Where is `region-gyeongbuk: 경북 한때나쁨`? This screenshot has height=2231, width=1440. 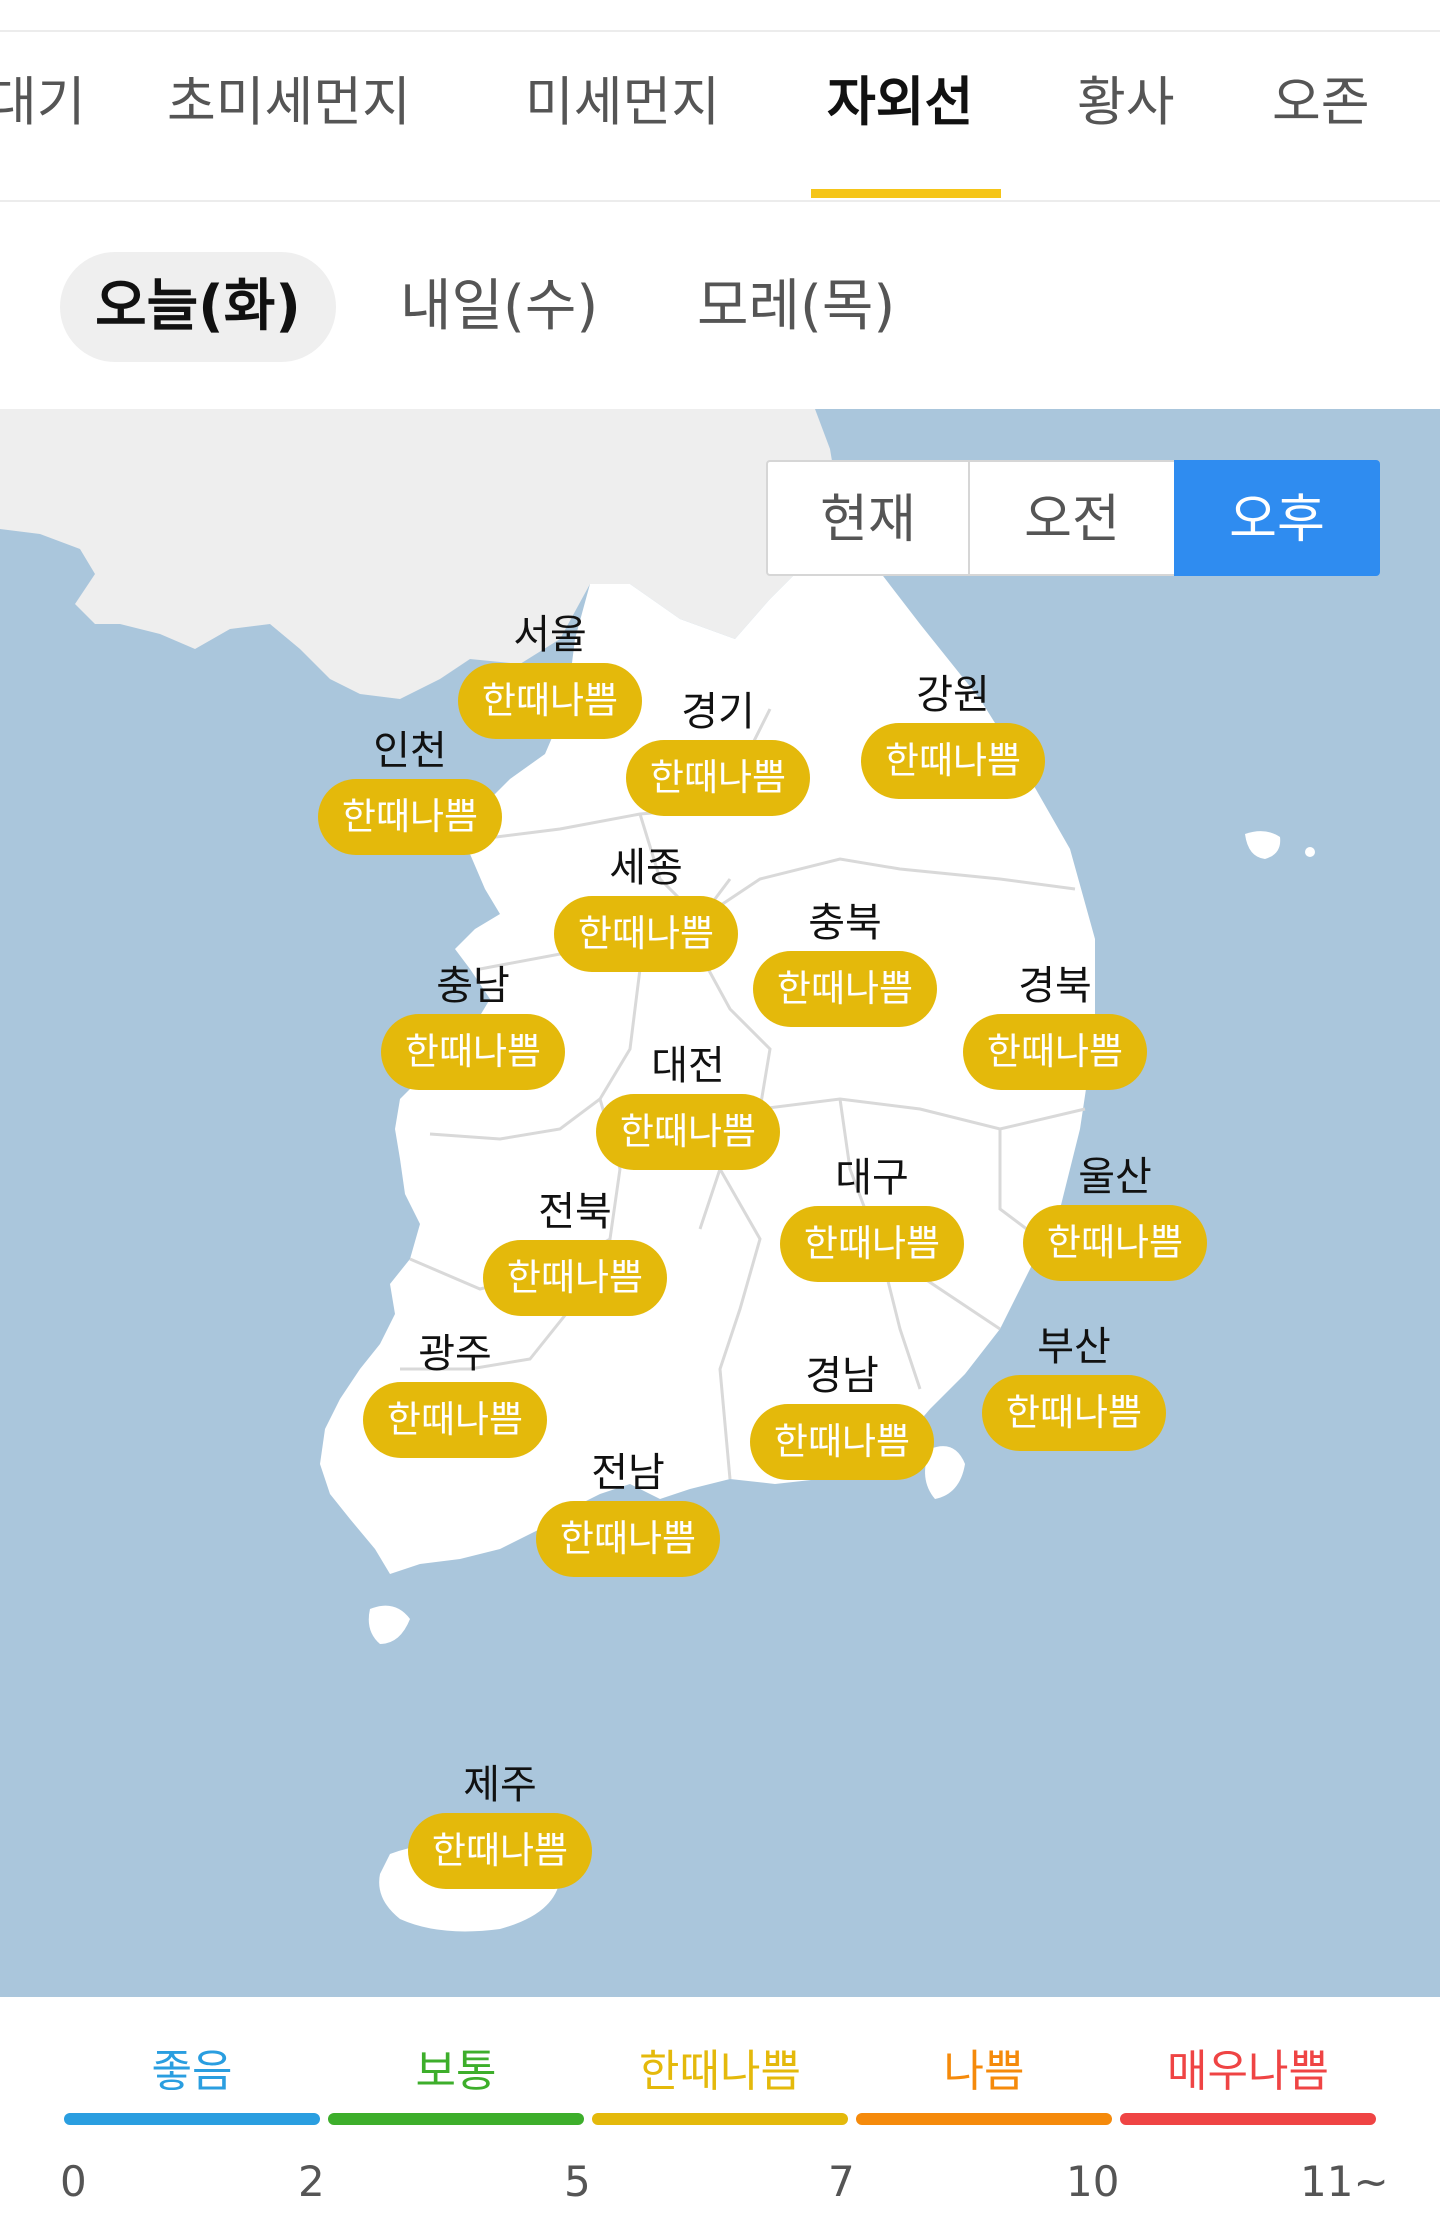 region-gyeongbuk: 경북 한때나쁨 is located at coordinates (1055, 1026).